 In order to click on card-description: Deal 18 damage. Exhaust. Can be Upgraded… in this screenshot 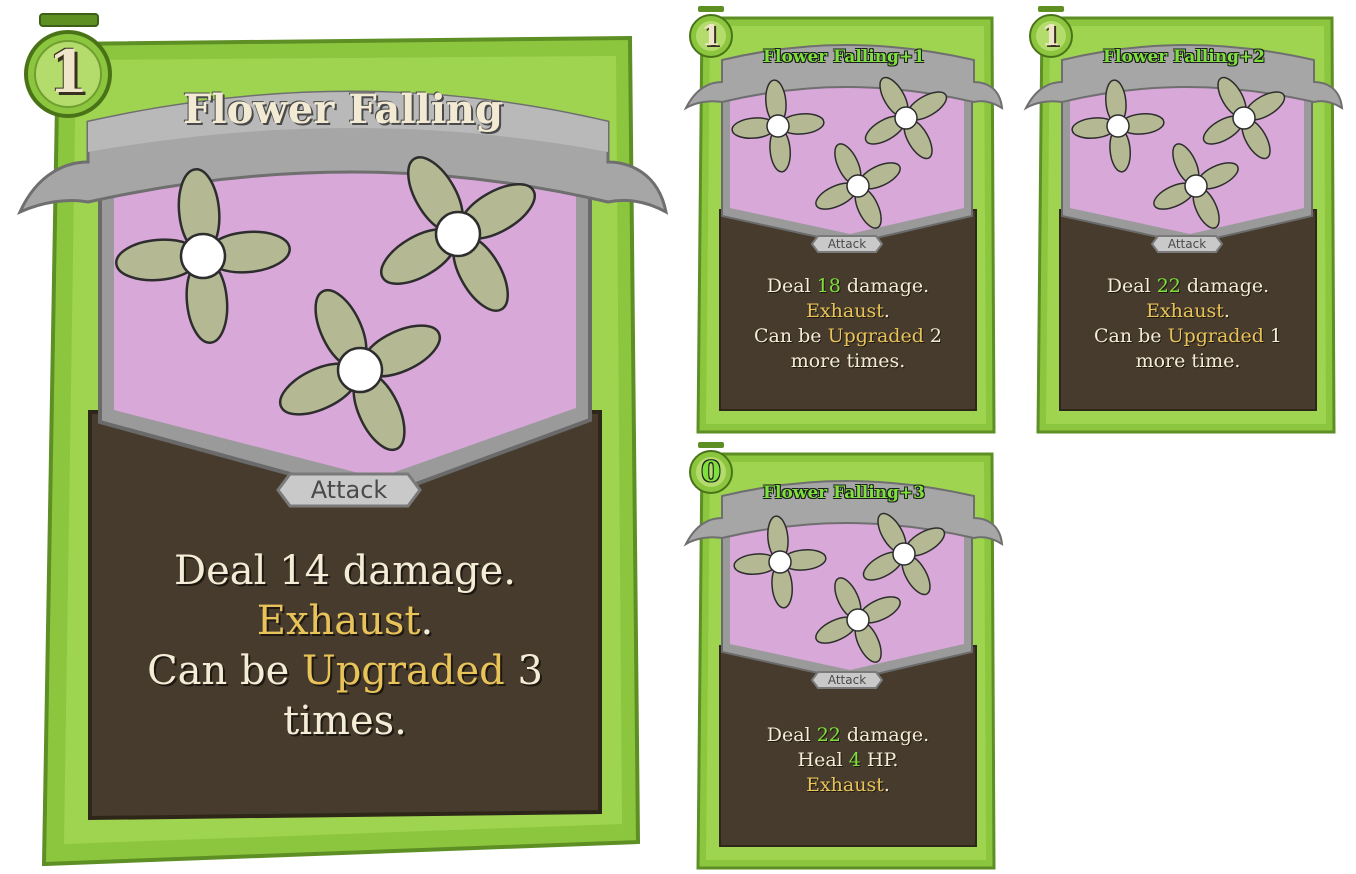, I will do `click(848, 324)`.